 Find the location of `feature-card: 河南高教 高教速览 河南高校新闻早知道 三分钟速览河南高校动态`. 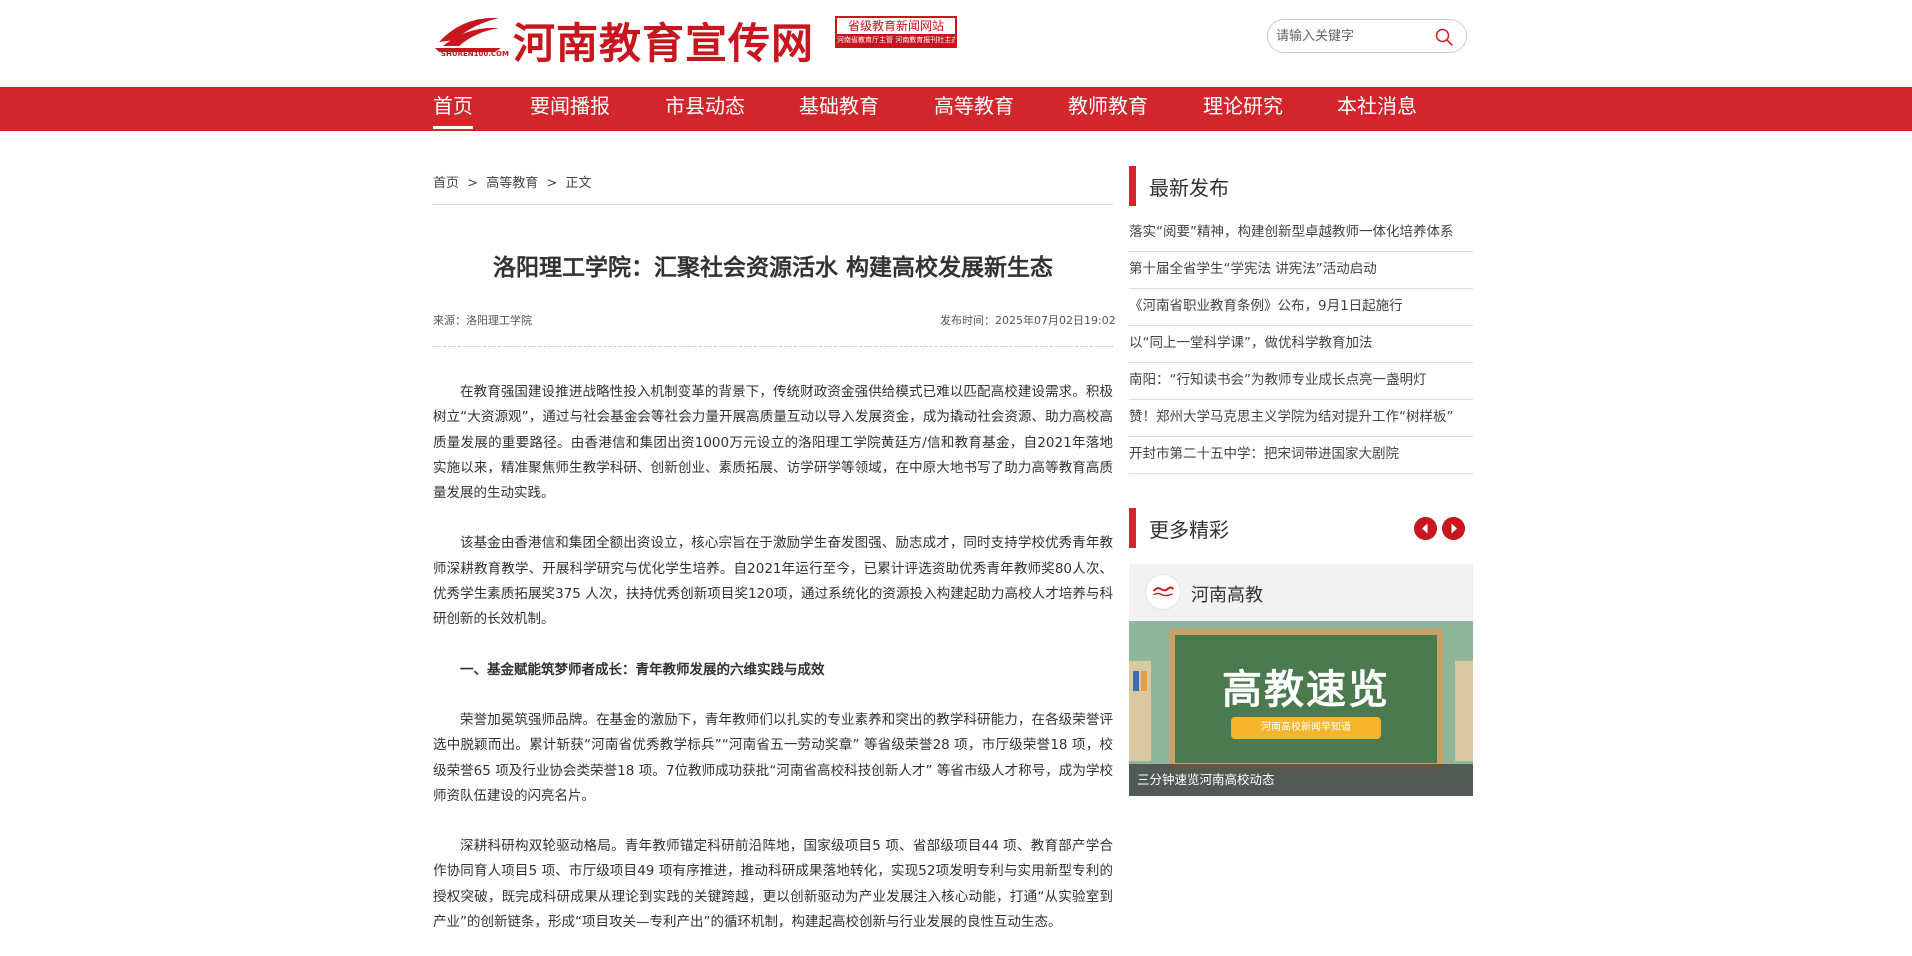

feature-card: 河南高教 高教速览 河南高校新闻早知道 三分钟速览河南高校动态 is located at coordinates (1301, 680).